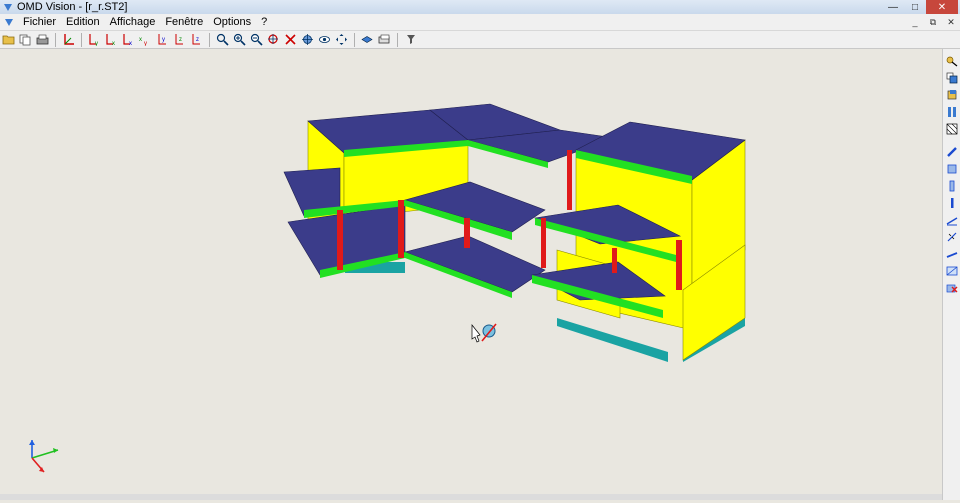 The height and width of the screenshot is (503, 960). I want to click on foundation-strip, so click(612, 340).